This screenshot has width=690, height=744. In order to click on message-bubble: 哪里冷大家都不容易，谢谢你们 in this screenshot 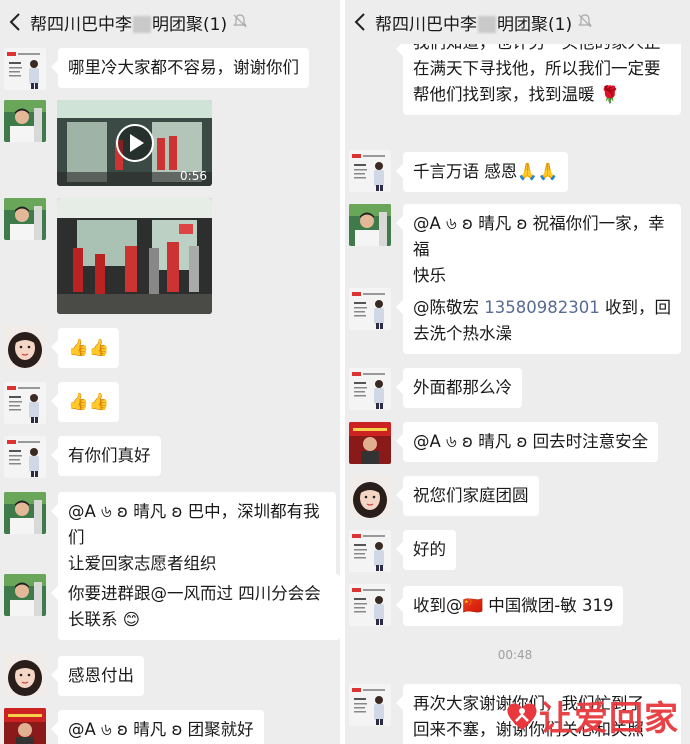, I will do `click(183, 68)`.